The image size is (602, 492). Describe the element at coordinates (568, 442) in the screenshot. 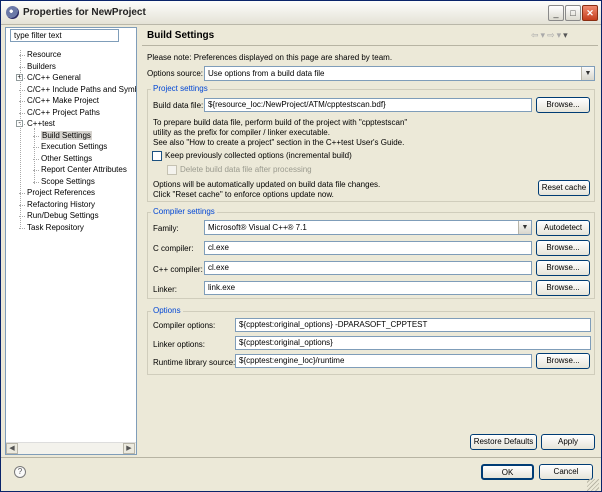

I see `apply-button: Apply` at that location.